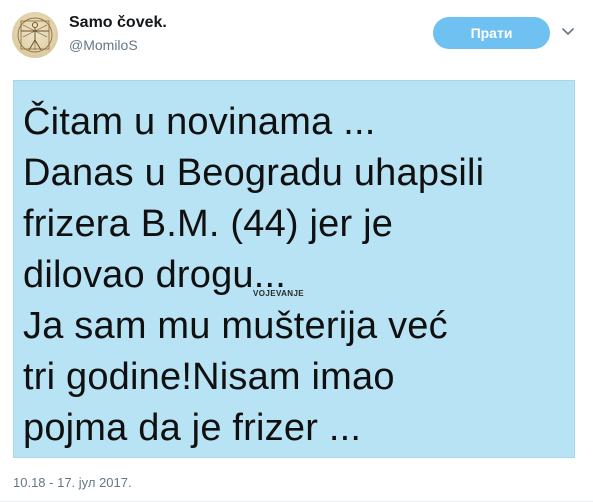 This screenshot has height=502, width=593. Describe the element at coordinates (208, 224) in the screenshot. I see `meme-text-line: frizera B.M. (44) jer je` at that location.